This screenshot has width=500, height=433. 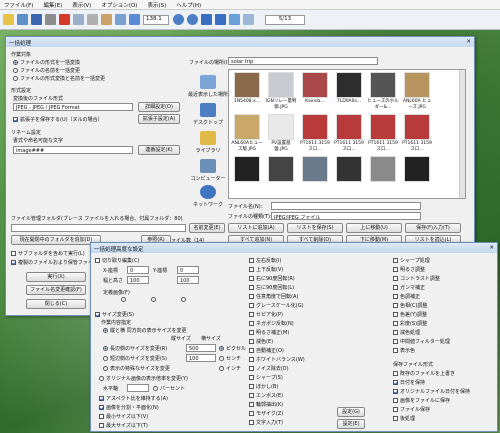 I want to click on copy-icon, so click(x=78, y=19).